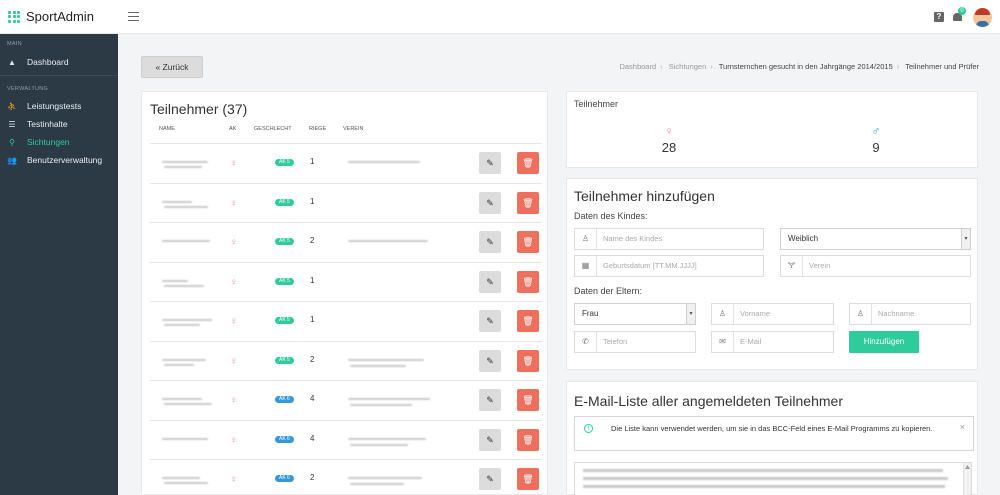 The width and height of the screenshot is (1000, 495). What do you see at coordinates (982, 17) in the screenshot?
I see `avatar` at bounding box center [982, 17].